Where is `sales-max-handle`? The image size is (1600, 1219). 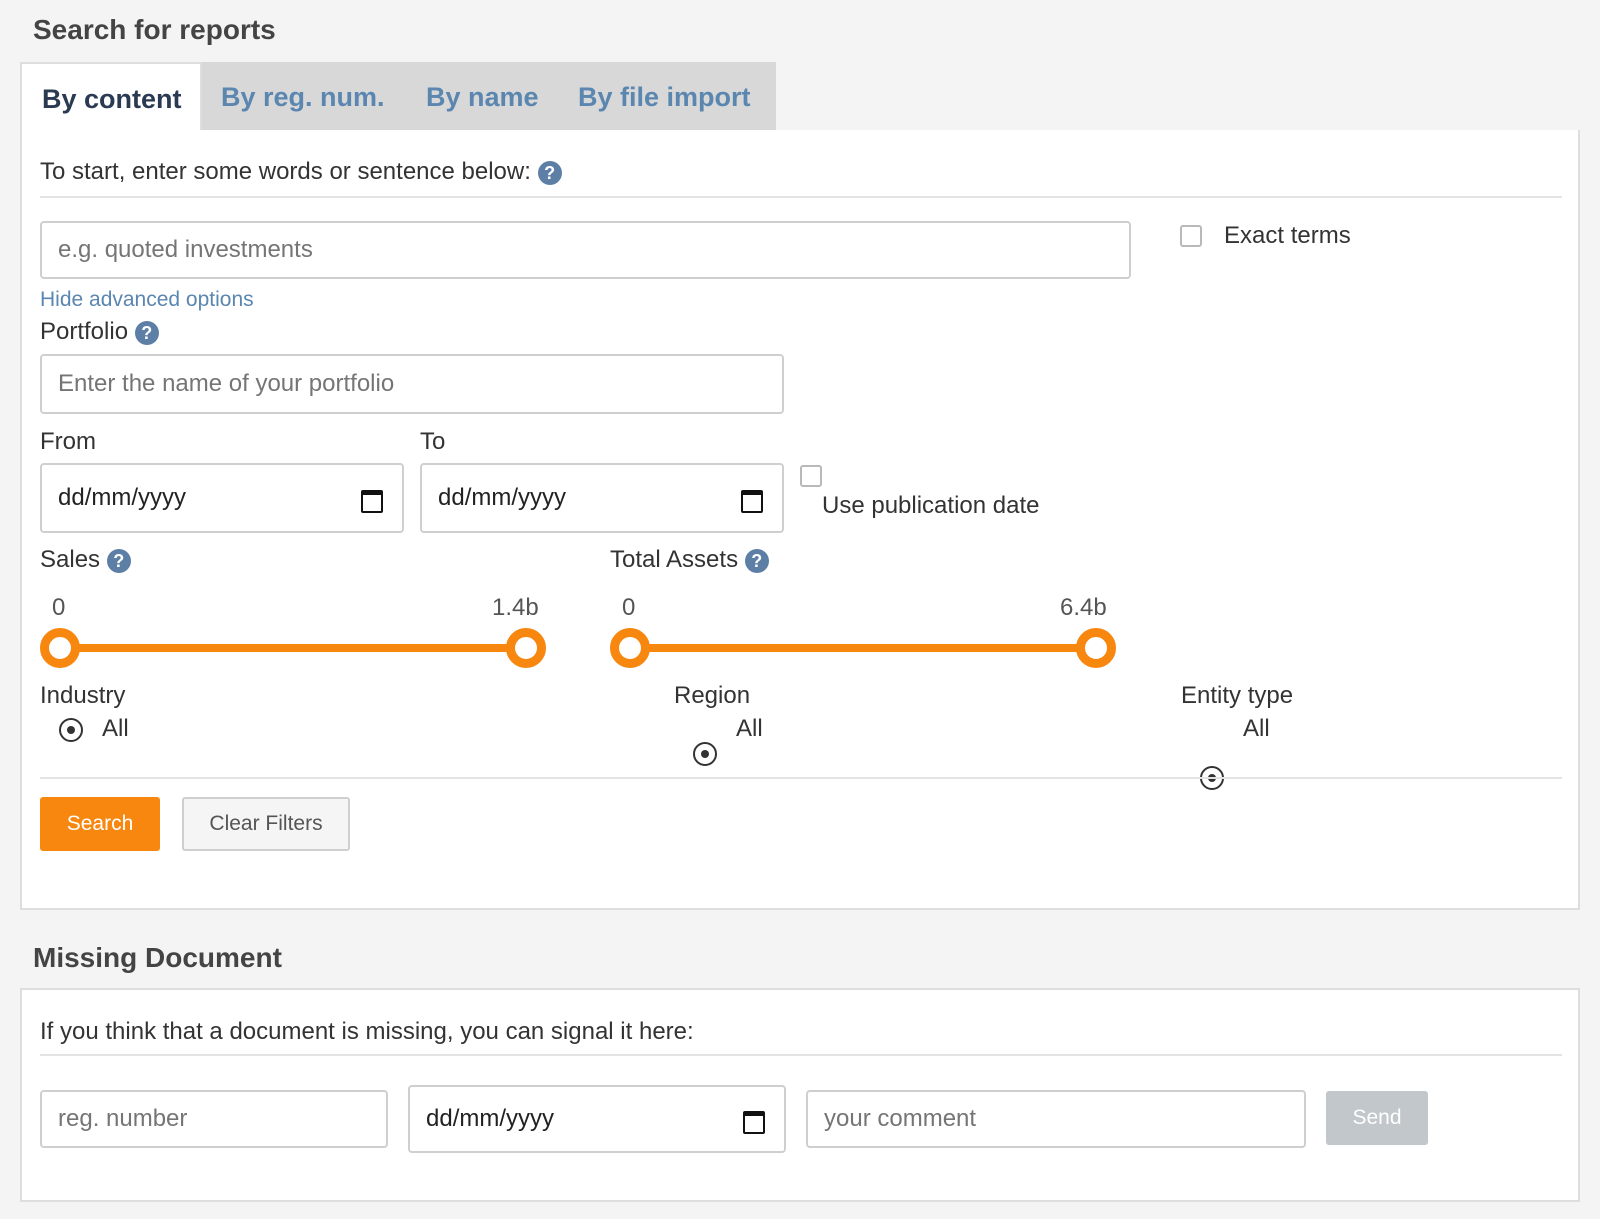 sales-max-handle is located at coordinates (526, 648).